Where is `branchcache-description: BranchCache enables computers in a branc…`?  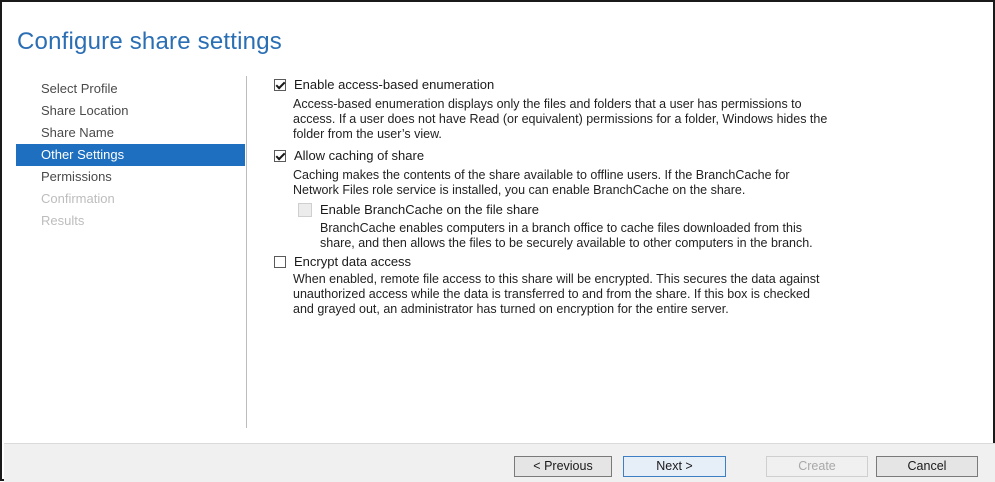 branchcache-description: BranchCache enables computers in a branc… is located at coordinates (566, 236).